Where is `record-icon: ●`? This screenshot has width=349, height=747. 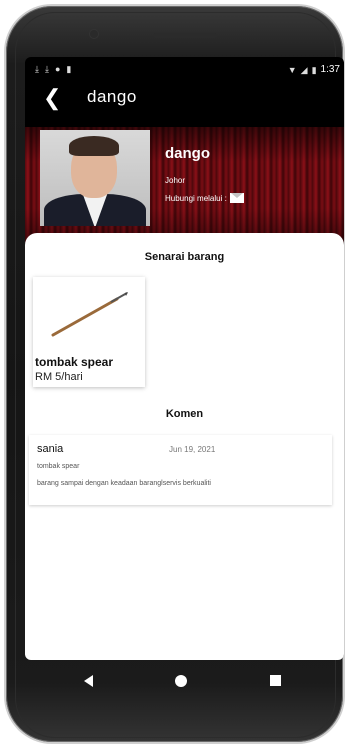 record-icon: ● is located at coordinates (57, 69).